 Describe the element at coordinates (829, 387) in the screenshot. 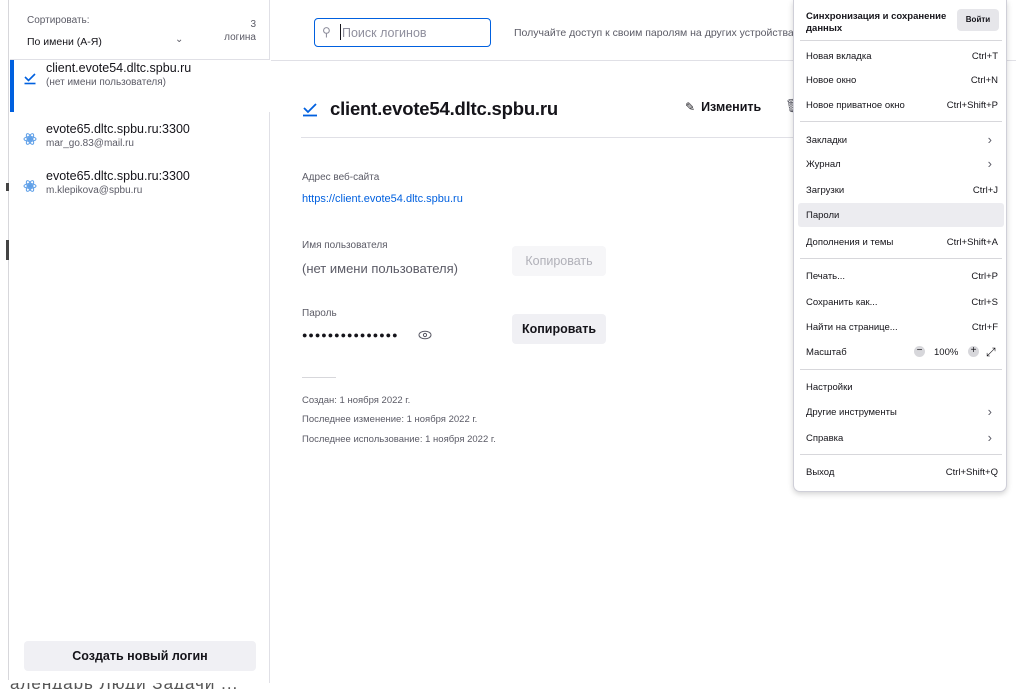

I see `menu-item-label: Настройки` at that location.